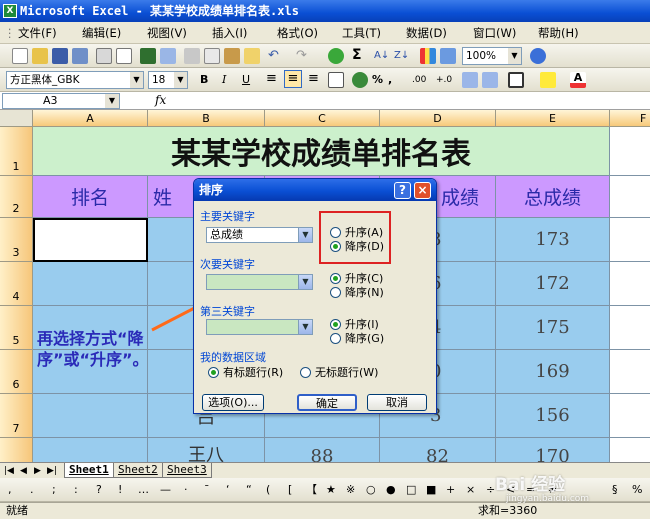 Image resolution: width=650 pixels, height=519 pixels. What do you see at coordinates (402, 190) in the screenshot?
I see `help-icon: ?` at bounding box center [402, 190].